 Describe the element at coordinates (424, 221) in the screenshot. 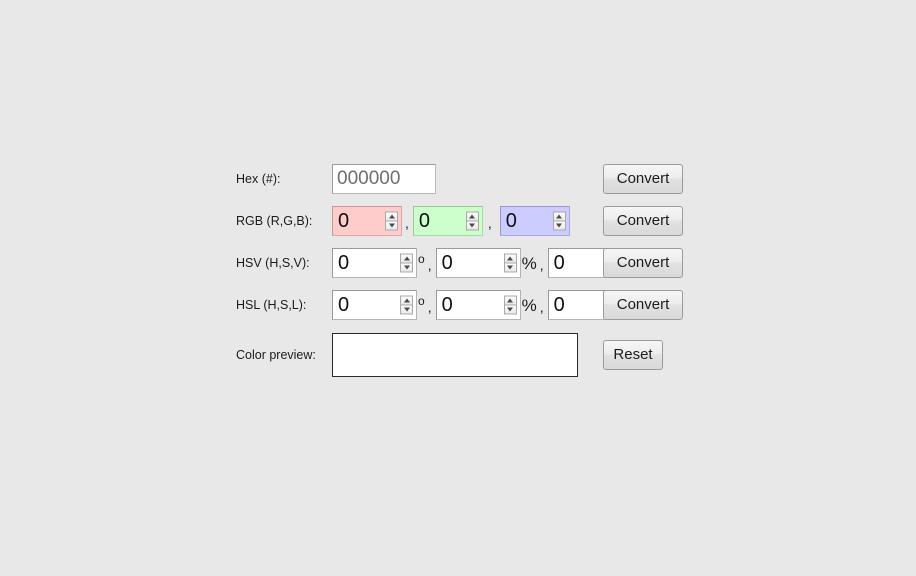

I see `rgb-green-value: 0` at that location.